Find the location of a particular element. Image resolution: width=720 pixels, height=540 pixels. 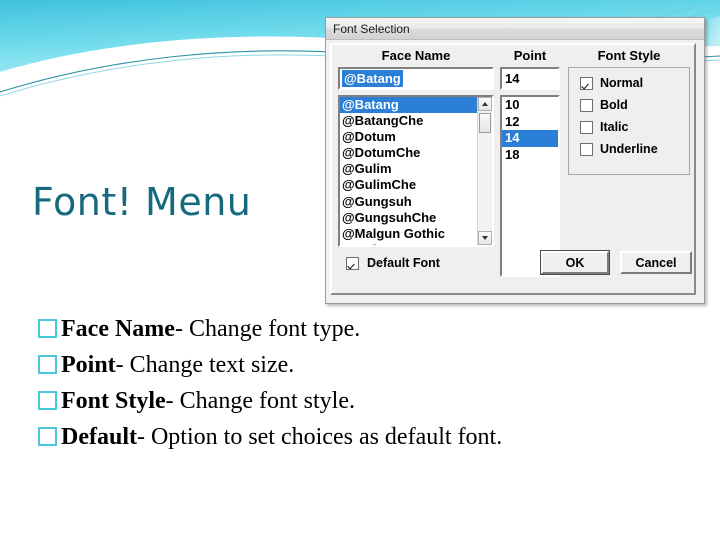

checkbox-default-font: Default Font is located at coordinates (393, 263).